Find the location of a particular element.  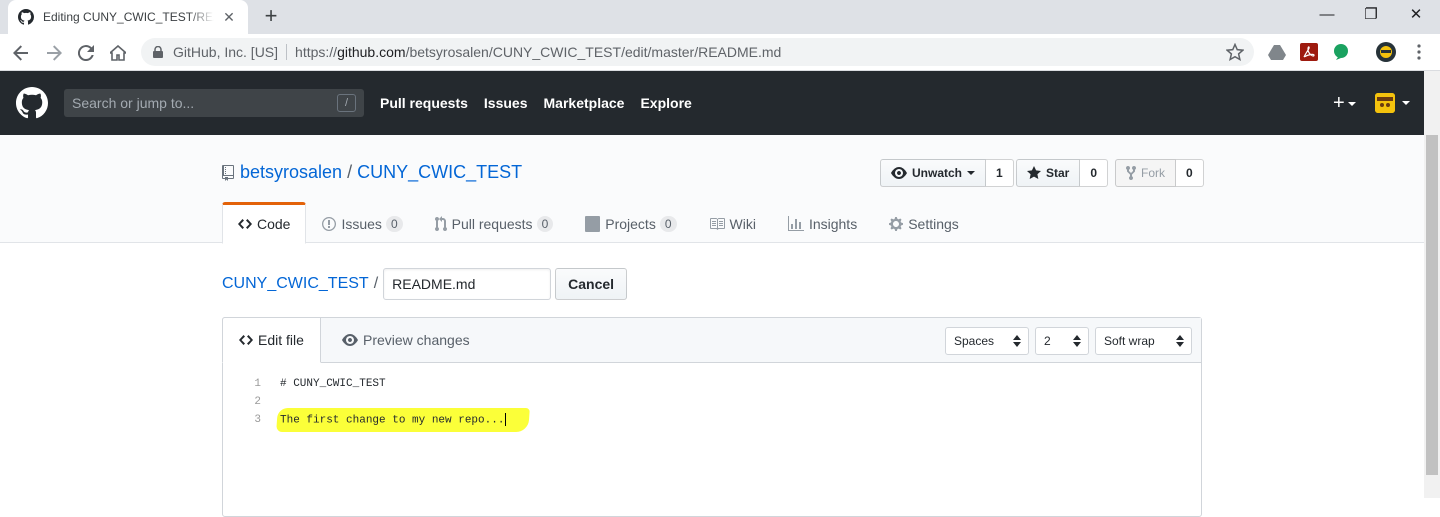

tab-projects: Projects 0 is located at coordinates (630, 222).